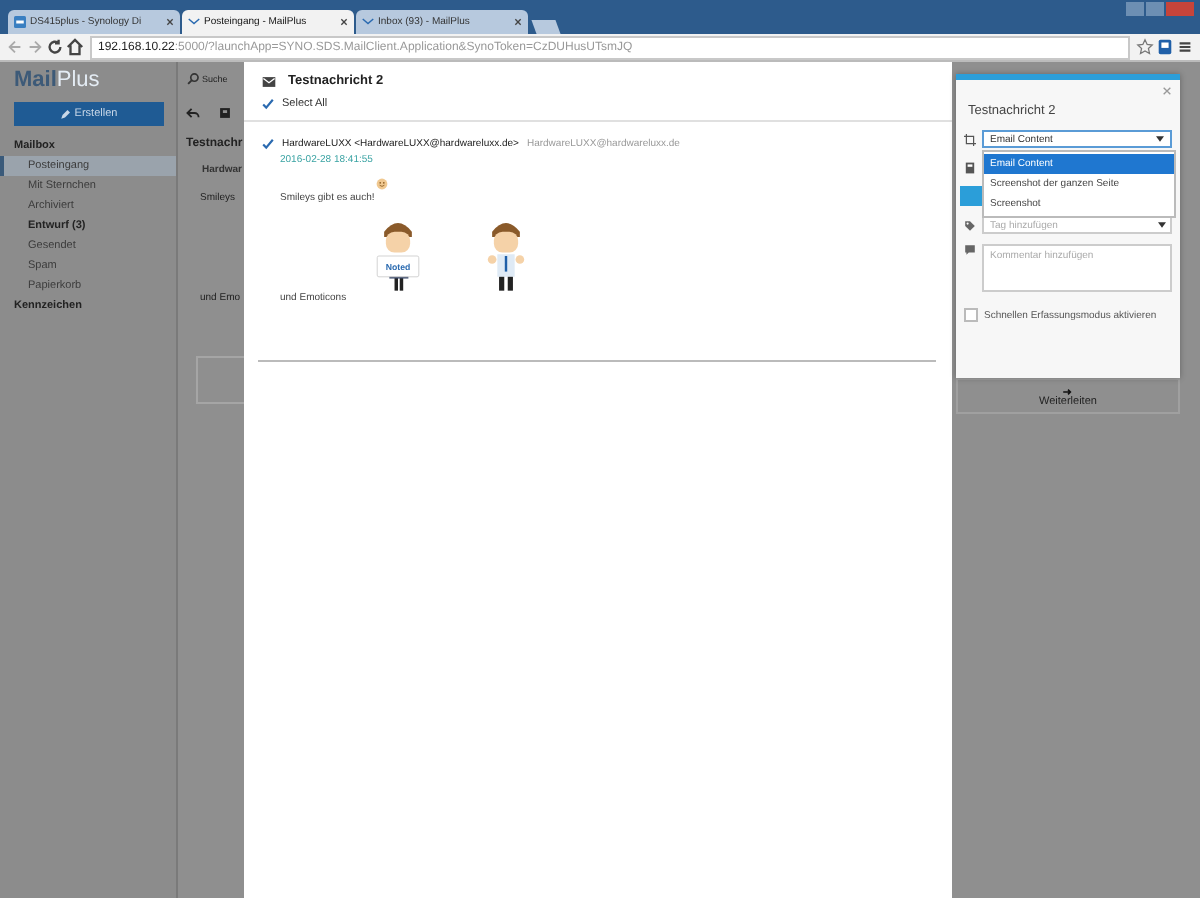 Image resolution: width=1200 pixels, height=898 pixels. What do you see at coordinates (970, 225) in the screenshot?
I see `tag-icon` at bounding box center [970, 225].